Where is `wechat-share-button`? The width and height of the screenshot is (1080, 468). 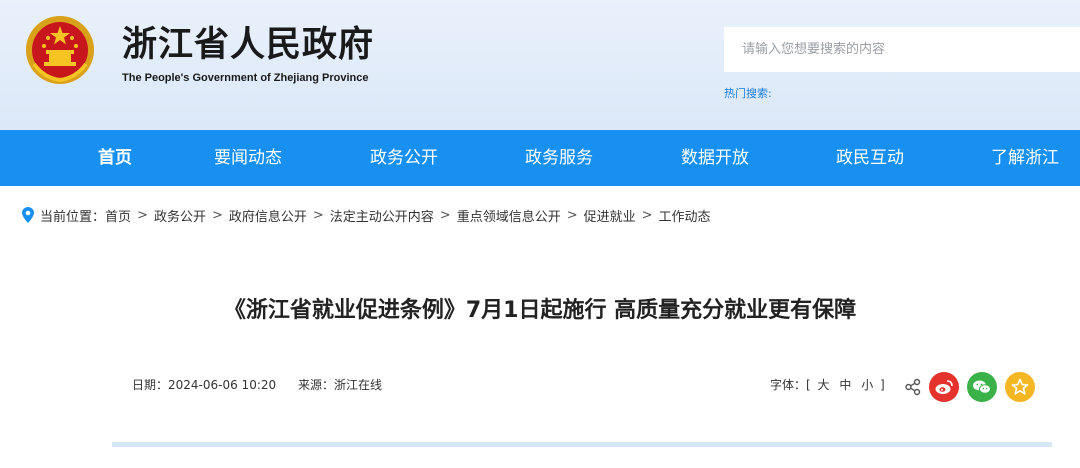 wechat-share-button is located at coordinates (982, 387).